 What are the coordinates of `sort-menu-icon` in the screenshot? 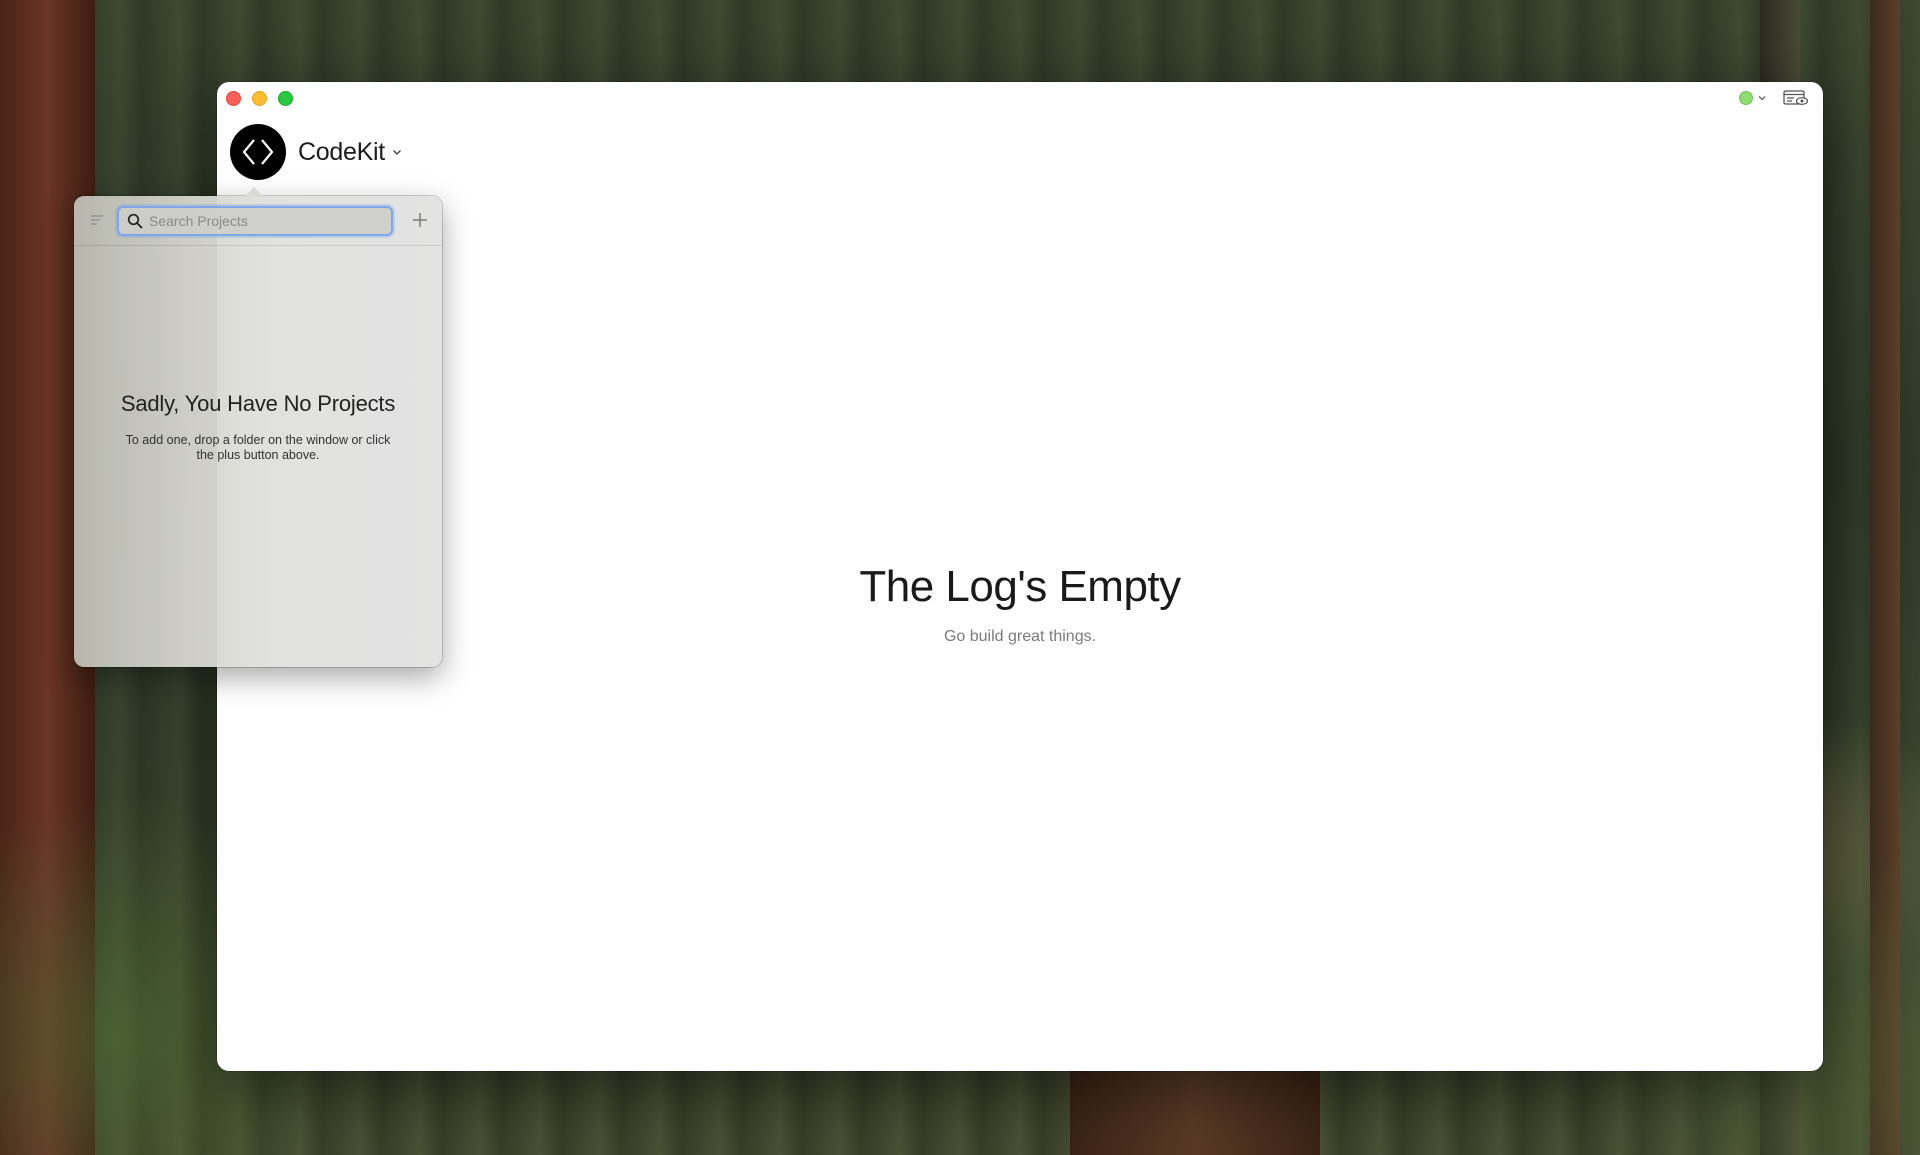 It's located at (97, 220).